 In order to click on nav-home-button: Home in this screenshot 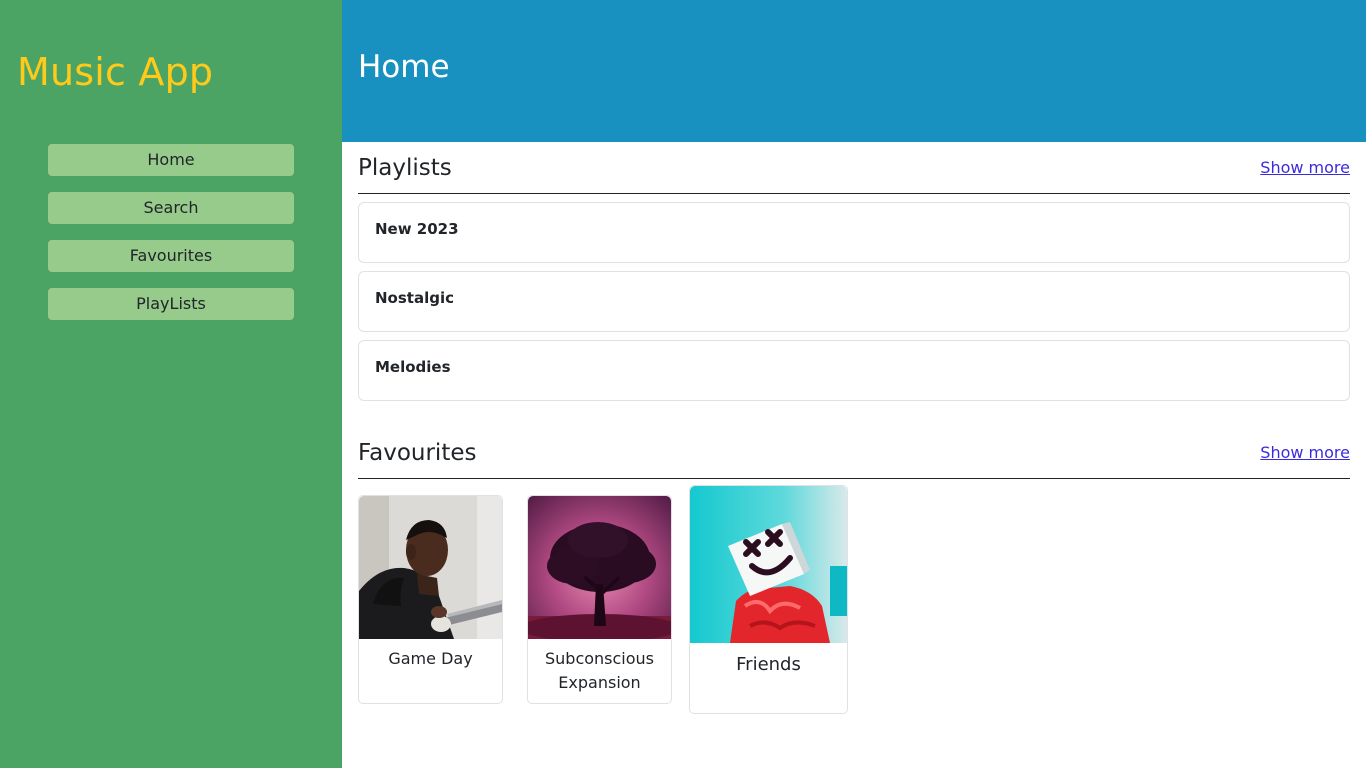, I will do `click(171, 160)`.